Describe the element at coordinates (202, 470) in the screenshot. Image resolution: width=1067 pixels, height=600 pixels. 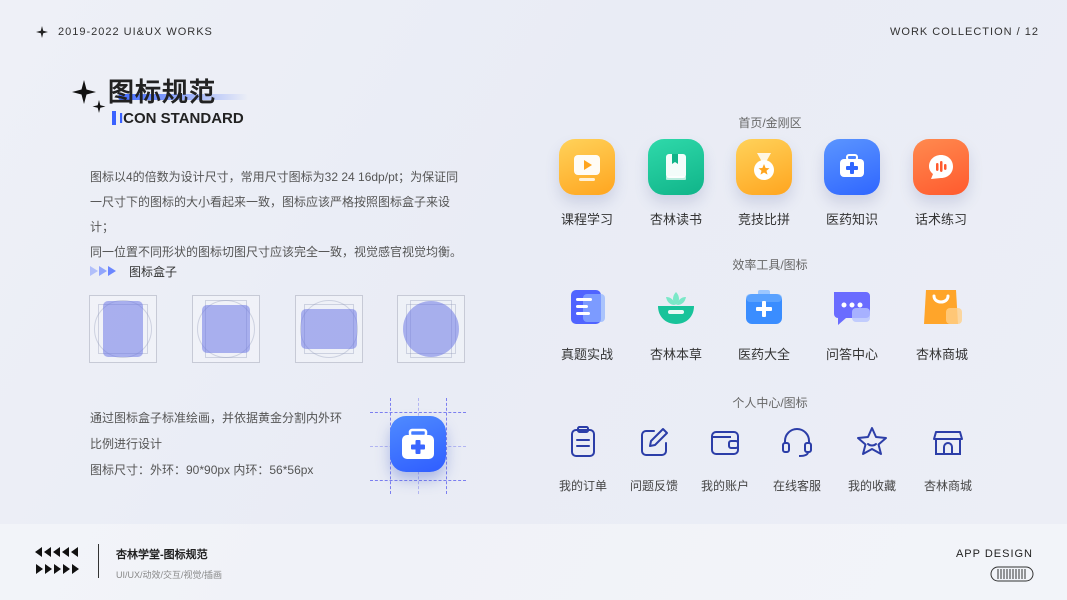
I see `method-line: 图标尺寸：外环：90*90px 内环：56*56px` at that location.